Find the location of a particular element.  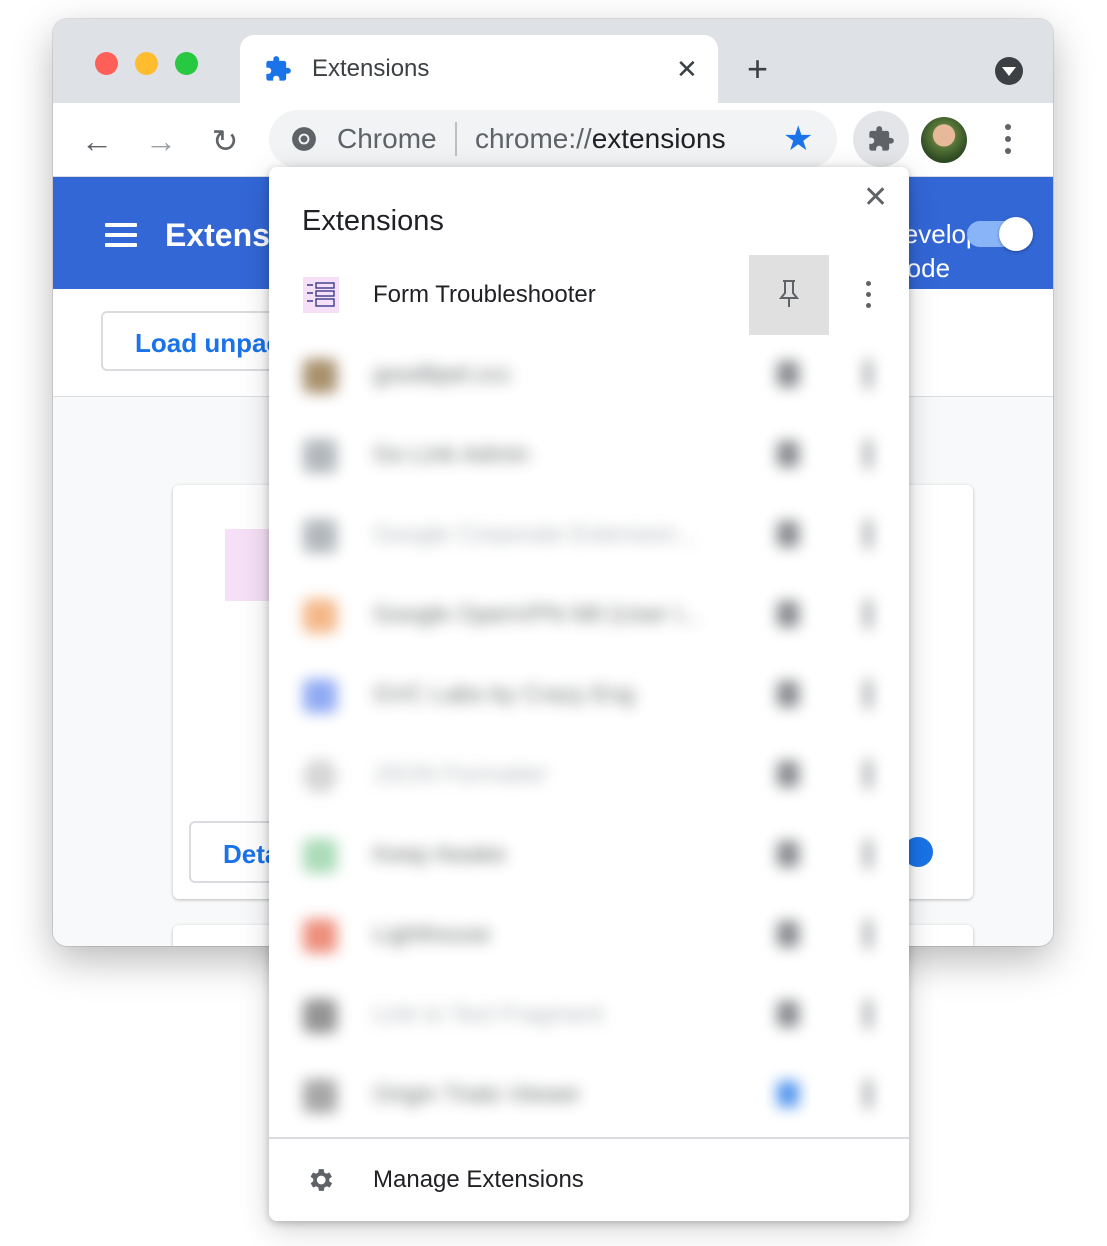

minimize-window-button is located at coordinates (146, 63).